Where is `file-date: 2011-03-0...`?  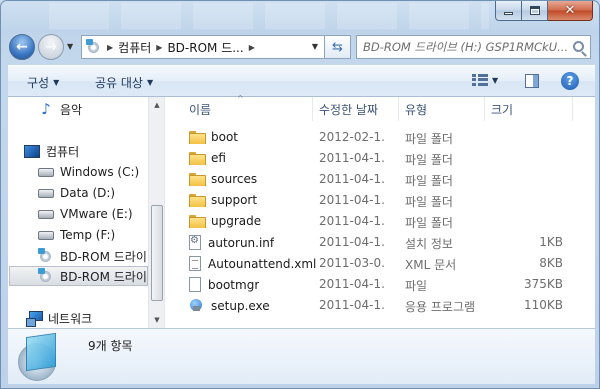
file-date: 2011-03-0... is located at coordinates (352, 263).